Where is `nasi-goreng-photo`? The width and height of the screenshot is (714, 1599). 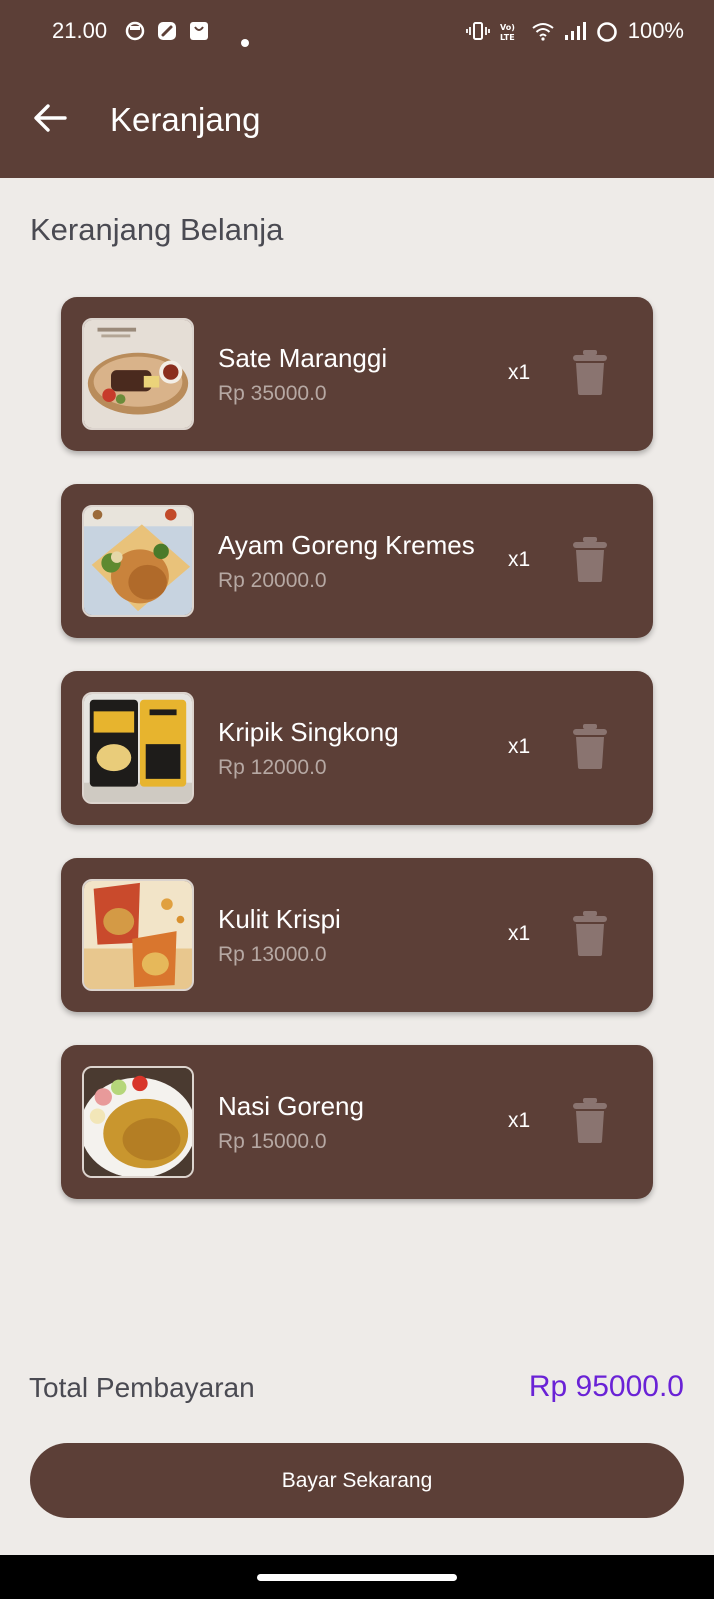 nasi-goreng-photo is located at coordinates (138, 1122).